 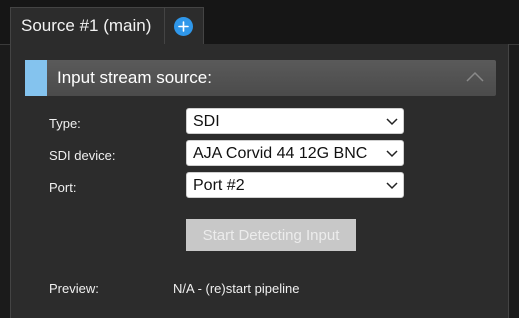 What do you see at coordinates (236, 288) in the screenshot?
I see `preview-value: N/A - (re)start pipeline` at bounding box center [236, 288].